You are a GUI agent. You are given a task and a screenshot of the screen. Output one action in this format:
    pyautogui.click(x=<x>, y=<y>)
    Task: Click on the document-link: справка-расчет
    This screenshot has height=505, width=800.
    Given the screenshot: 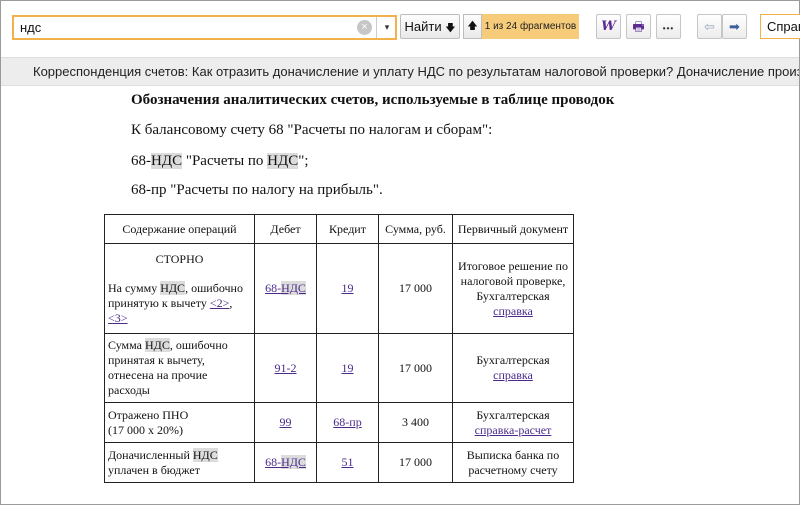 What is the action you would take?
    pyautogui.click(x=513, y=430)
    